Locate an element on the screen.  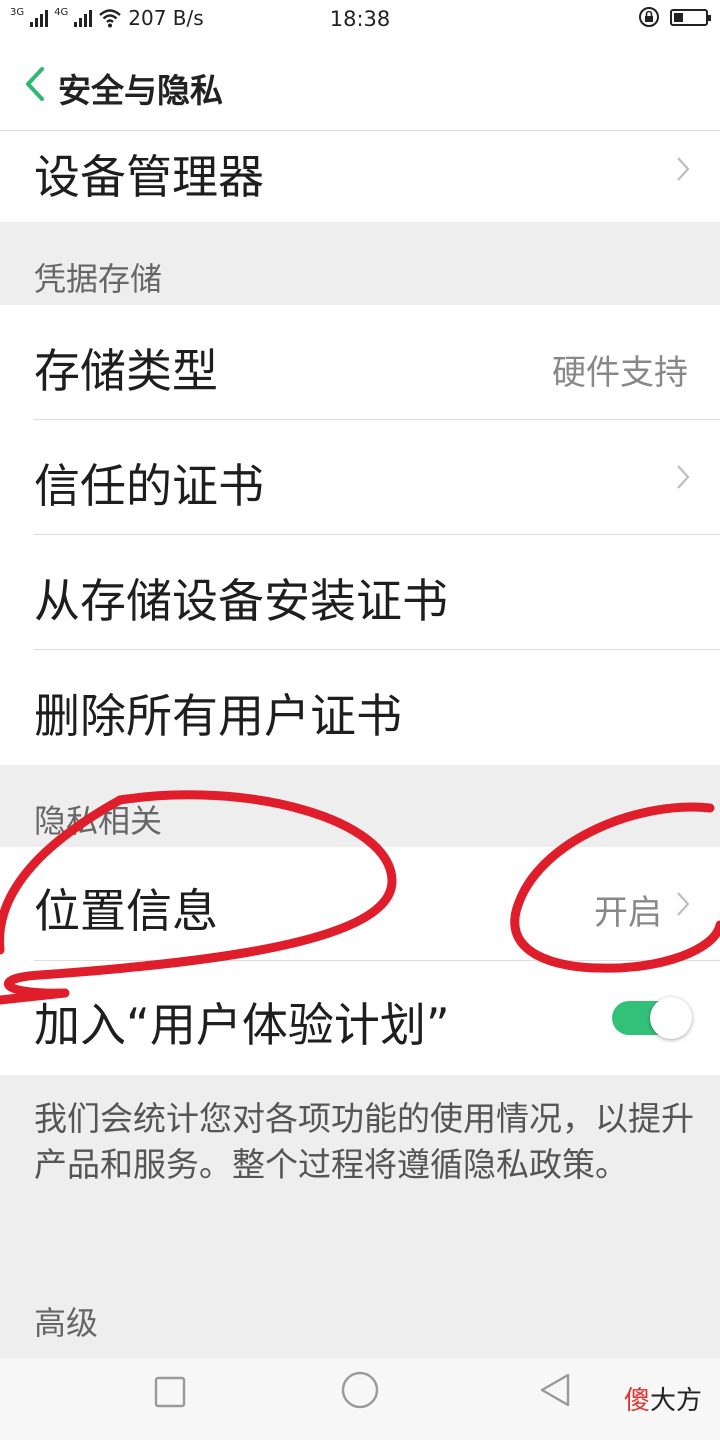
row-label: 存储类型 is located at coordinates (126, 371).